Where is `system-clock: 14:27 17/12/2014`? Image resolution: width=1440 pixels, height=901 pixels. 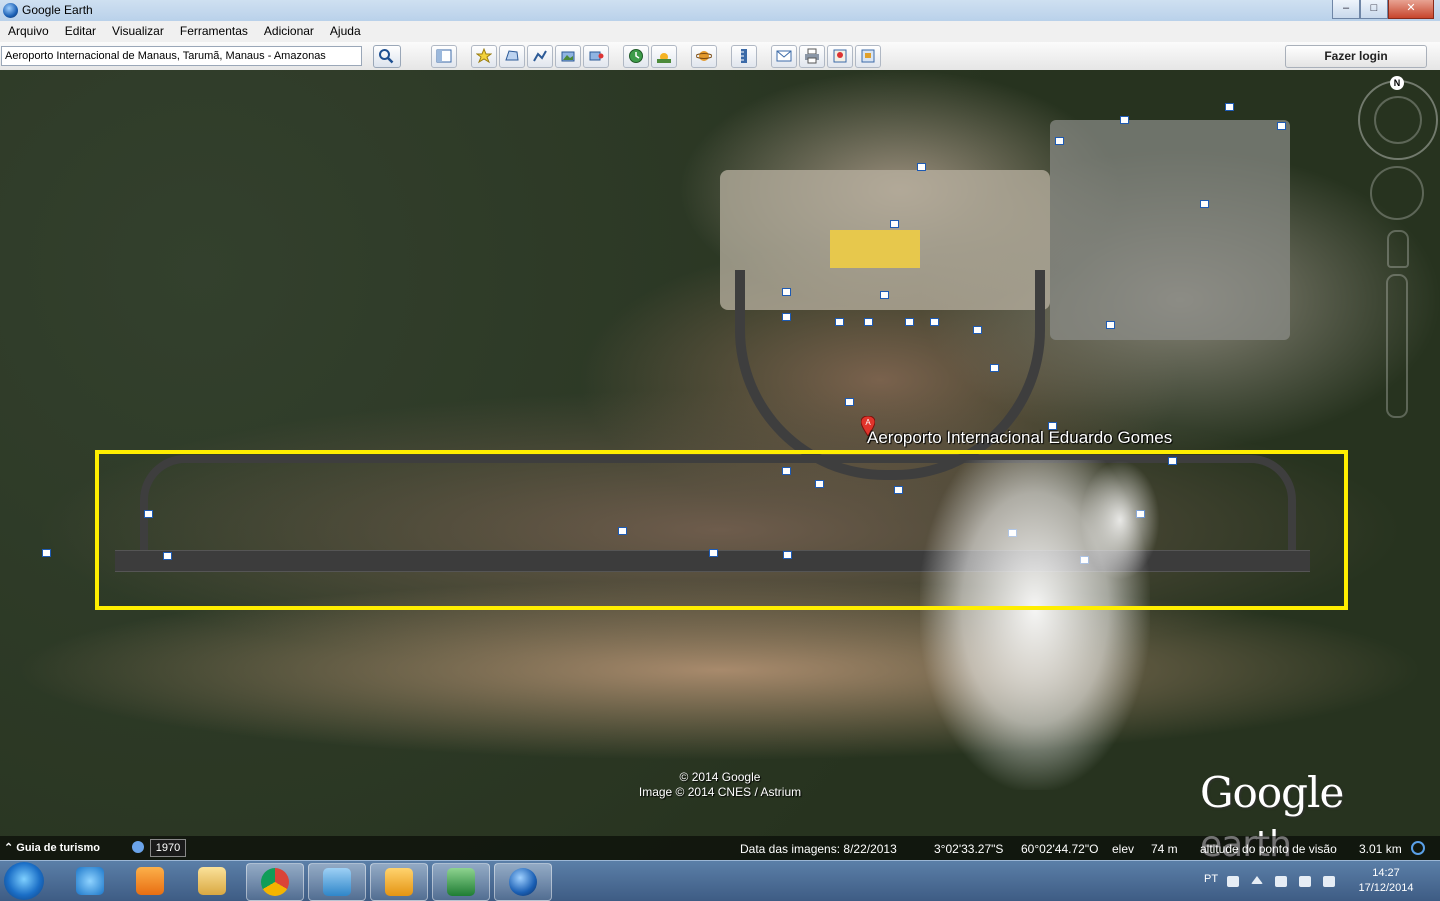
system-clock: 14:27 17/12/2014 is located at coordinates (1386, 881).